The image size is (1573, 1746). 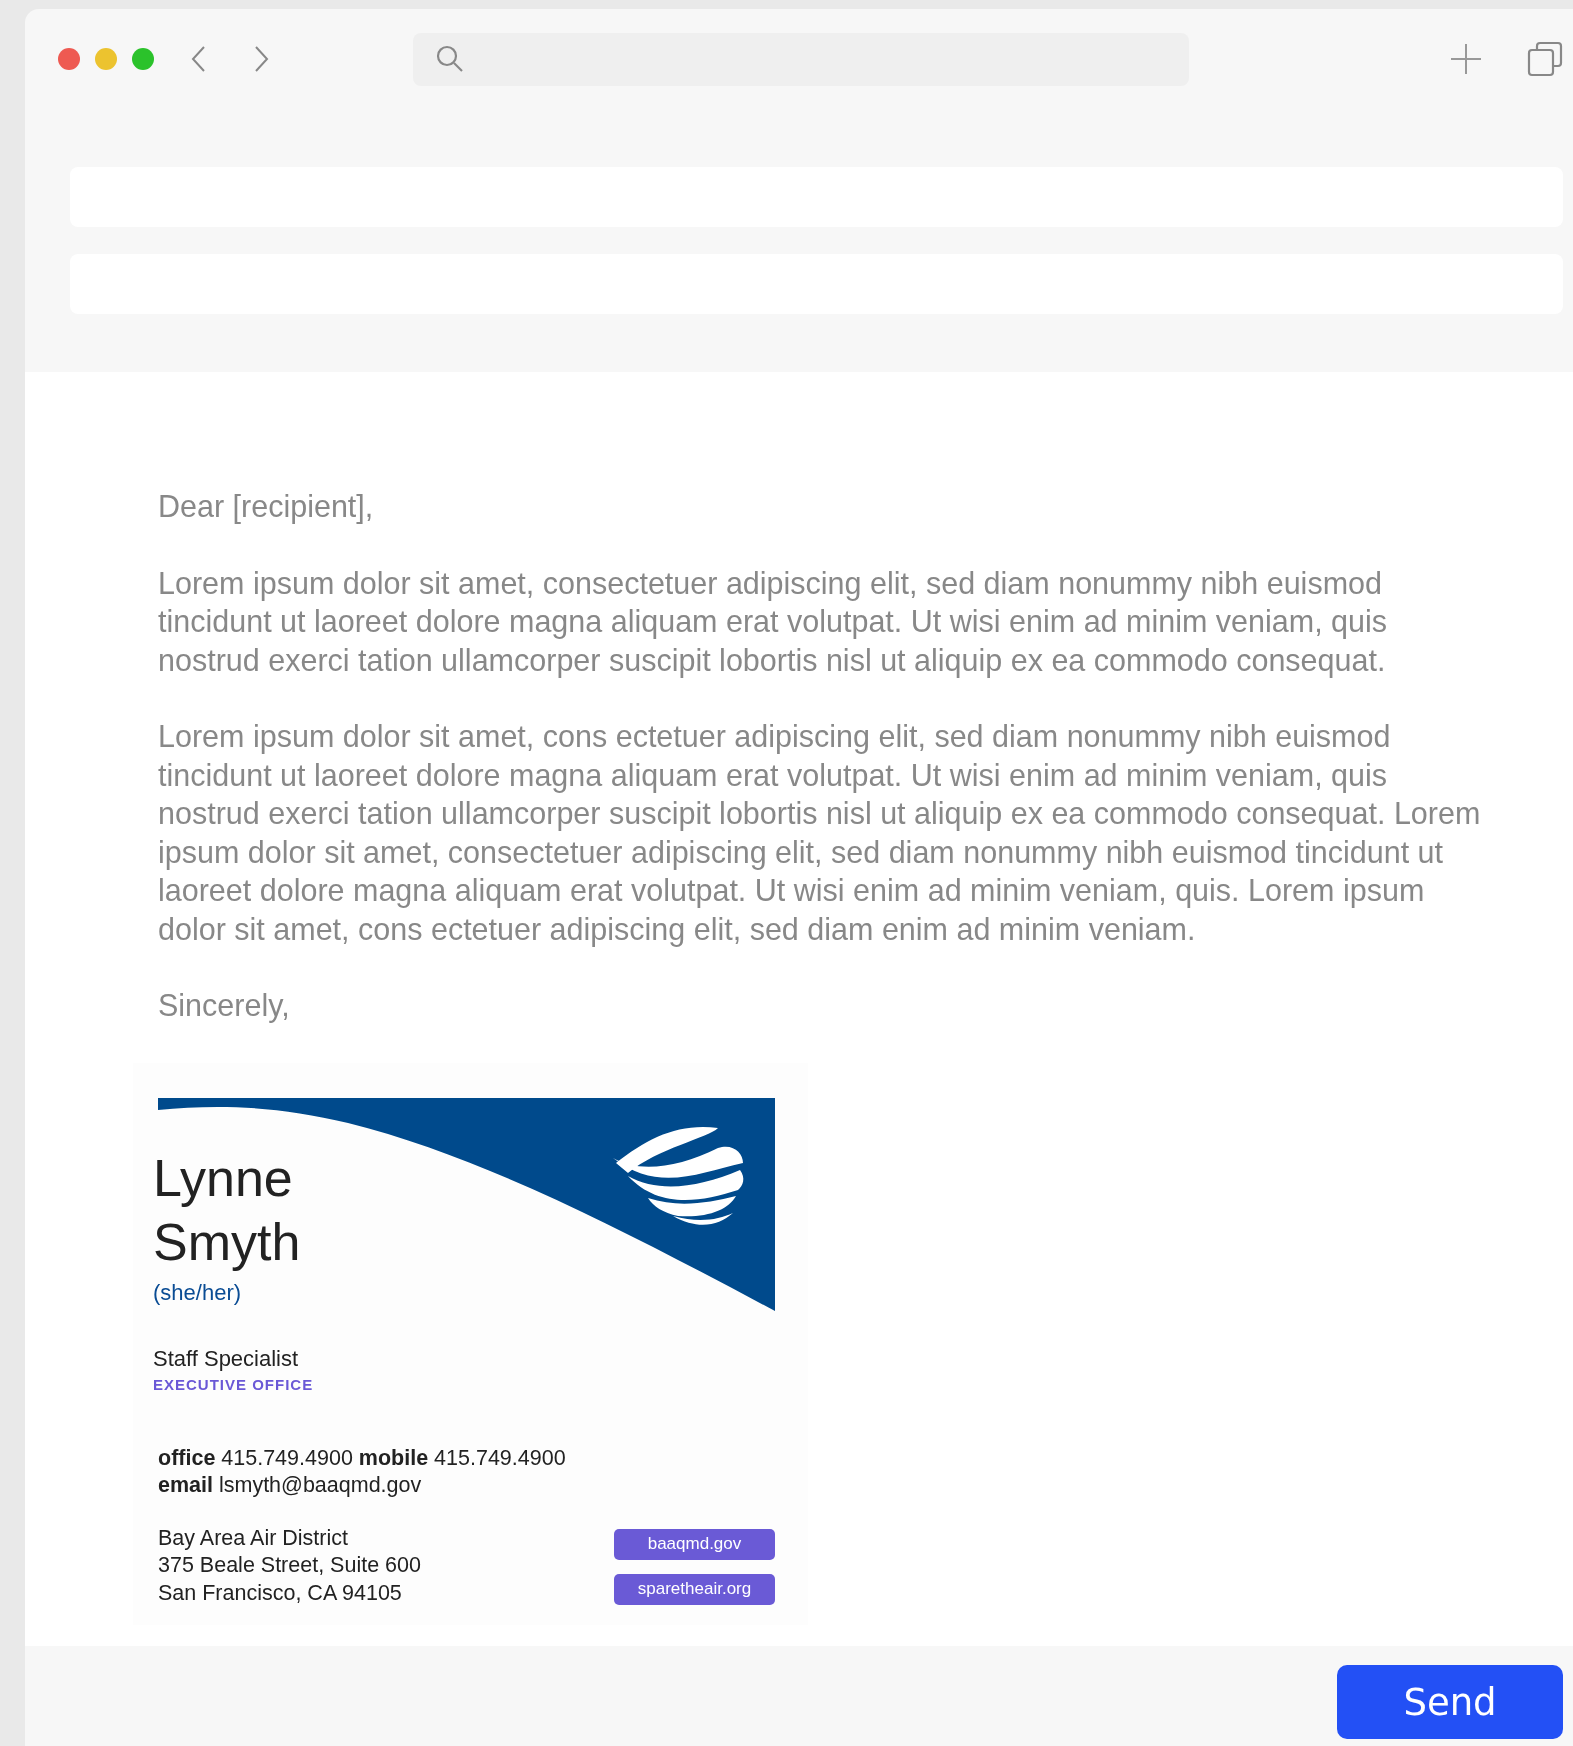 I want to click on contact-line: office 415.749.4900 mobile 415.749.4900, so click(x=362, y=1458).